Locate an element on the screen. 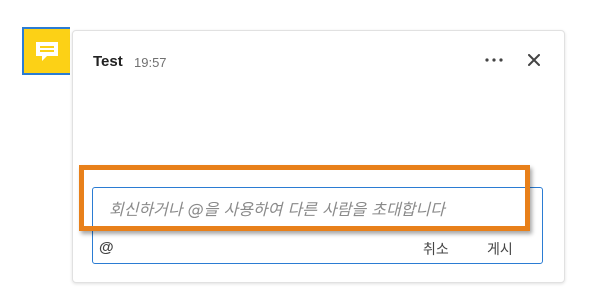 The width and height of the screenshot is (599, 301). comment-author: Test is located at coordinates (108, 61).